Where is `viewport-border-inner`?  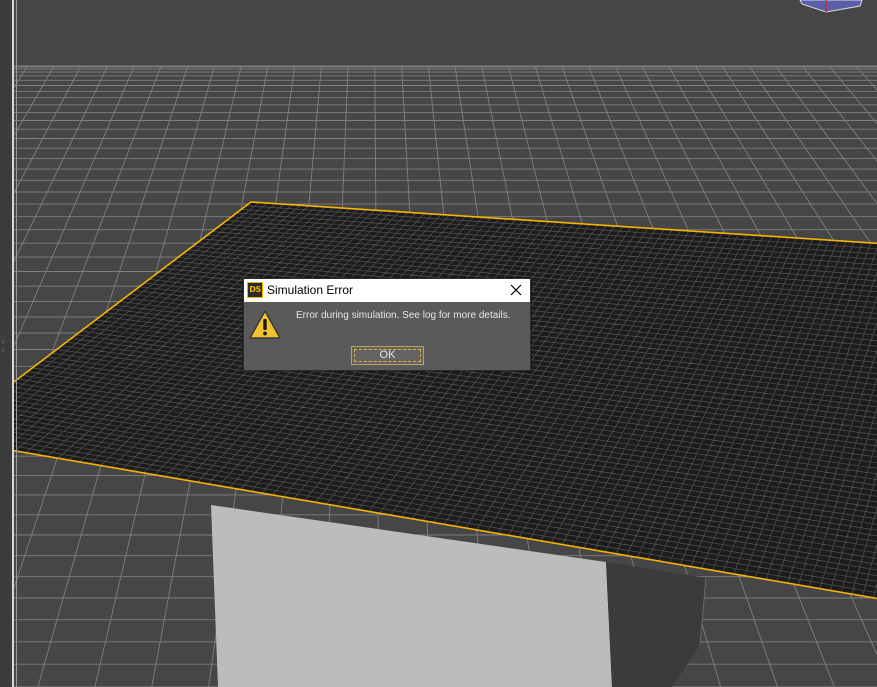
viewport-border-inner is located at coordinates (16, 343).